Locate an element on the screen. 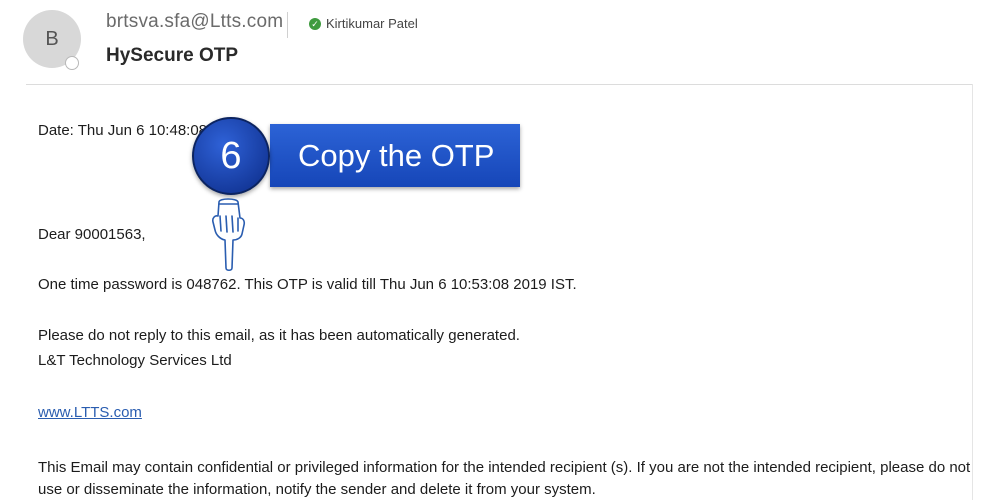  pointing-hand-icon is located at coordinates (229, 235).